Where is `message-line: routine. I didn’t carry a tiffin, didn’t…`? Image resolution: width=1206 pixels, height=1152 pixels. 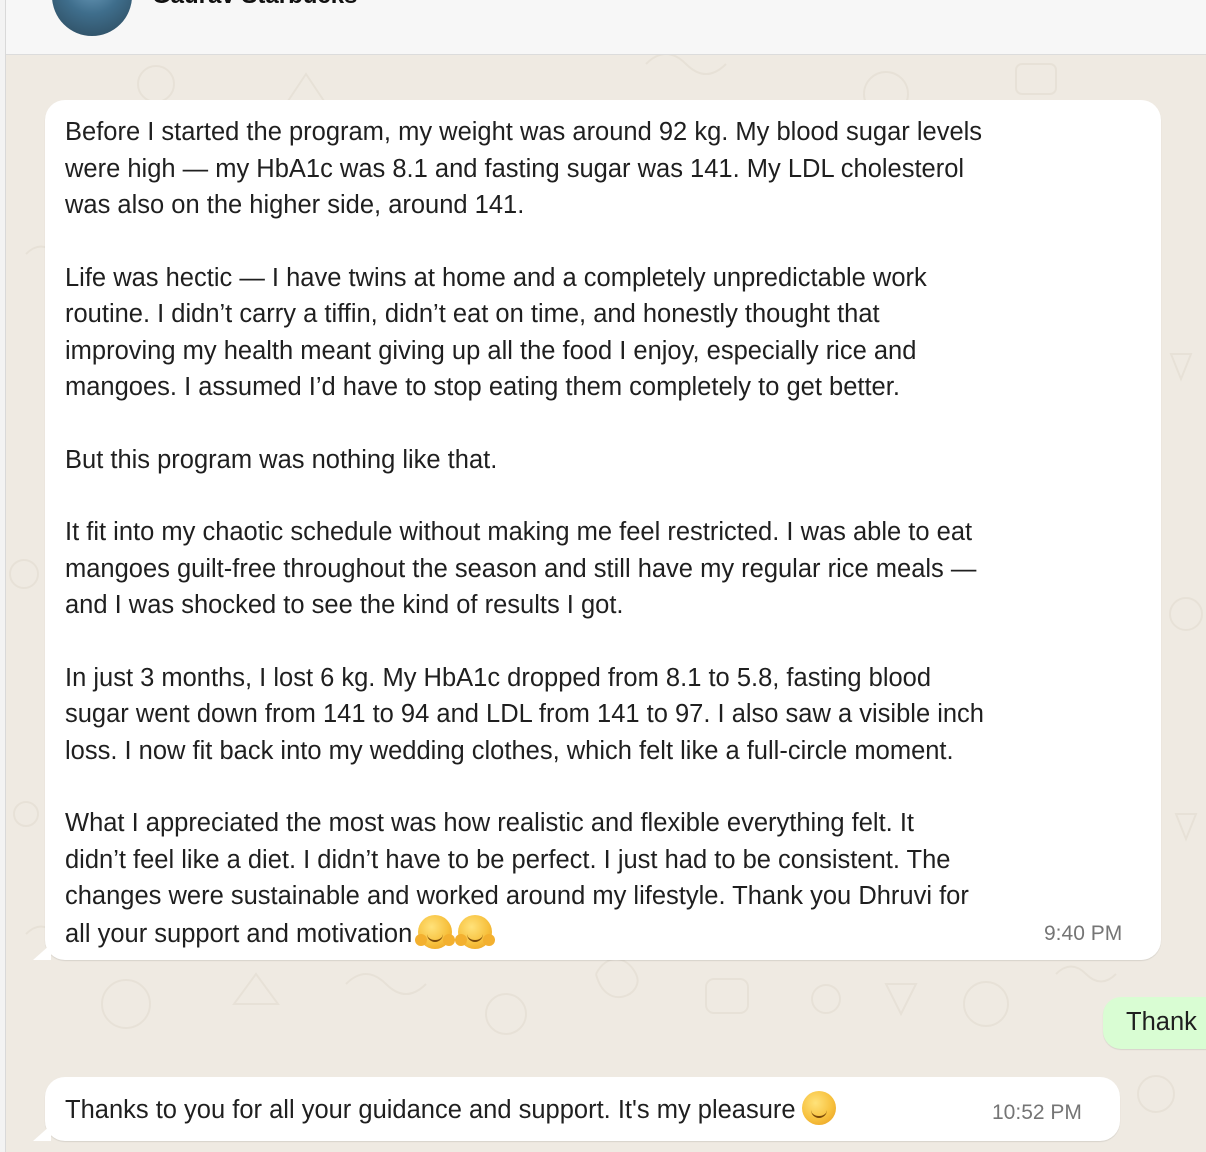 message-line: routine. I didn’t carry a tiffin, didn’t… is located at coordinates (472, 314).